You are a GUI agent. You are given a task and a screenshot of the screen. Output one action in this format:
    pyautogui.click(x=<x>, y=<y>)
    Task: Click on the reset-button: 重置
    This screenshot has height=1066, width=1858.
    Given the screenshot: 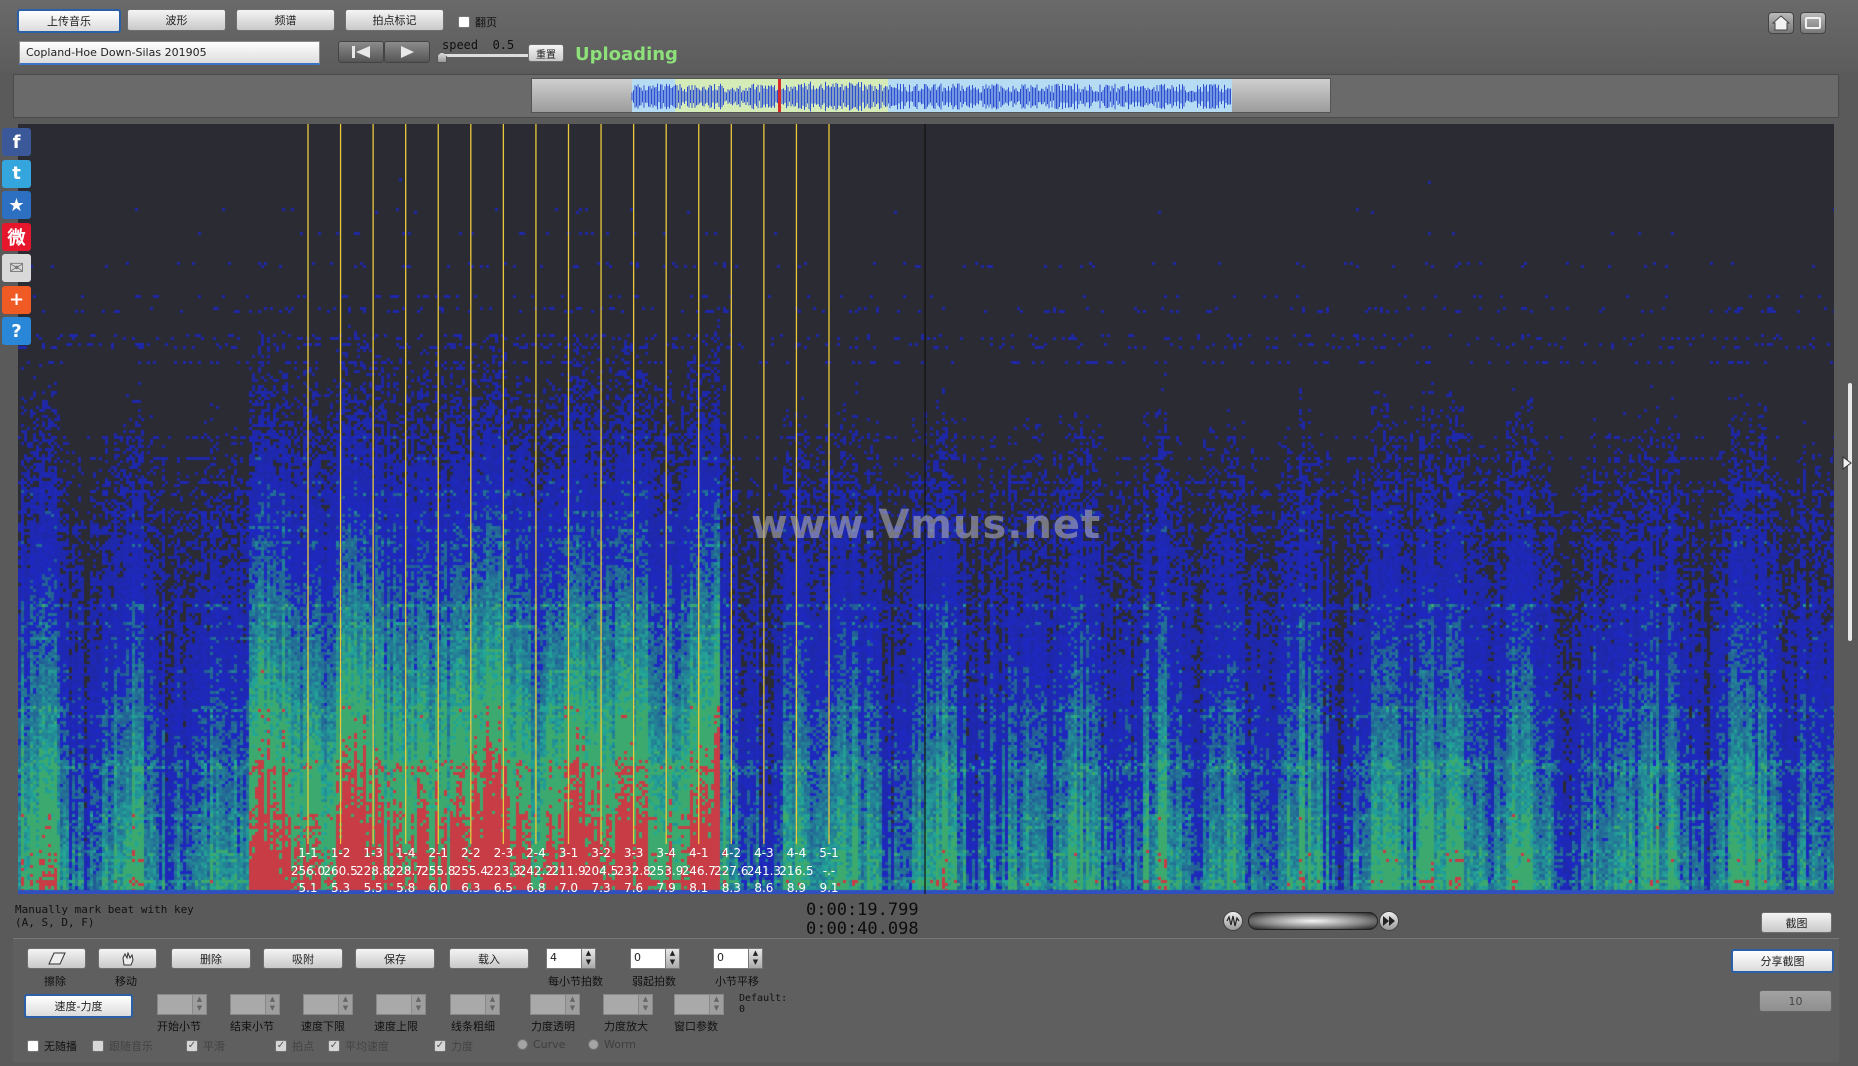 What is the action you would take?
    pyautogui.click(x=546, y=53)
    